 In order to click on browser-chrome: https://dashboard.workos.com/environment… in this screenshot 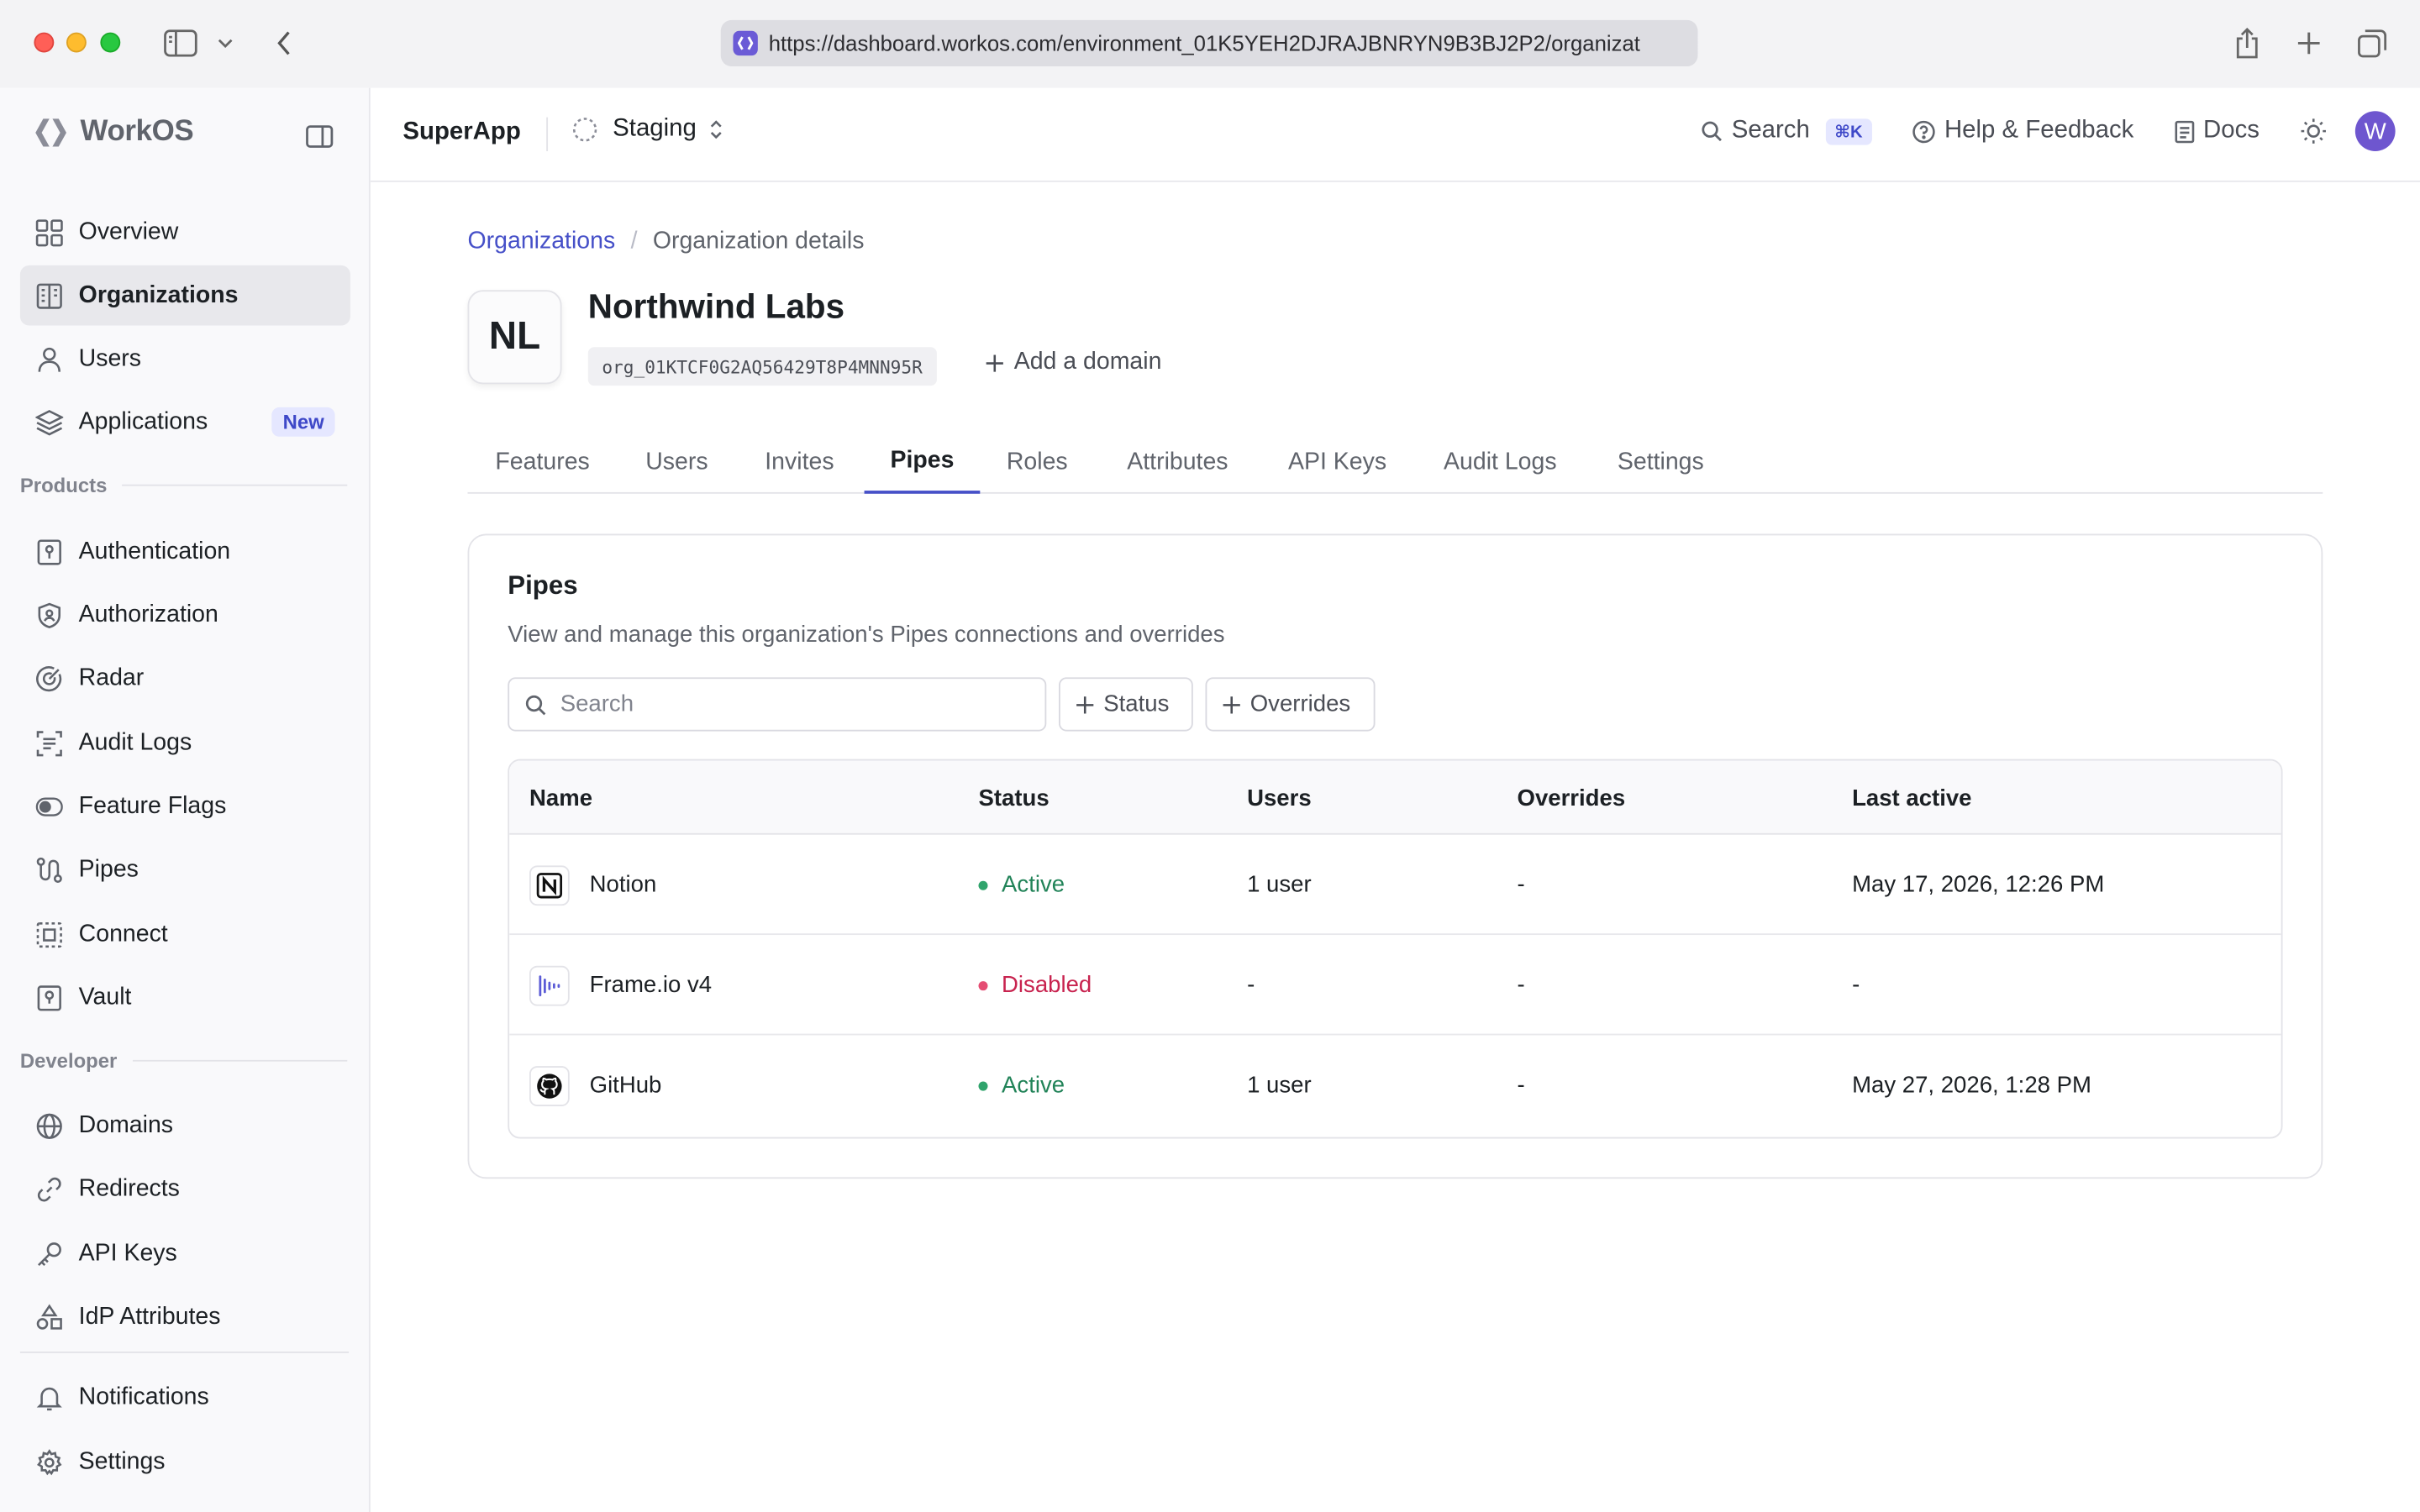, I will do `click(1210, 44)`.